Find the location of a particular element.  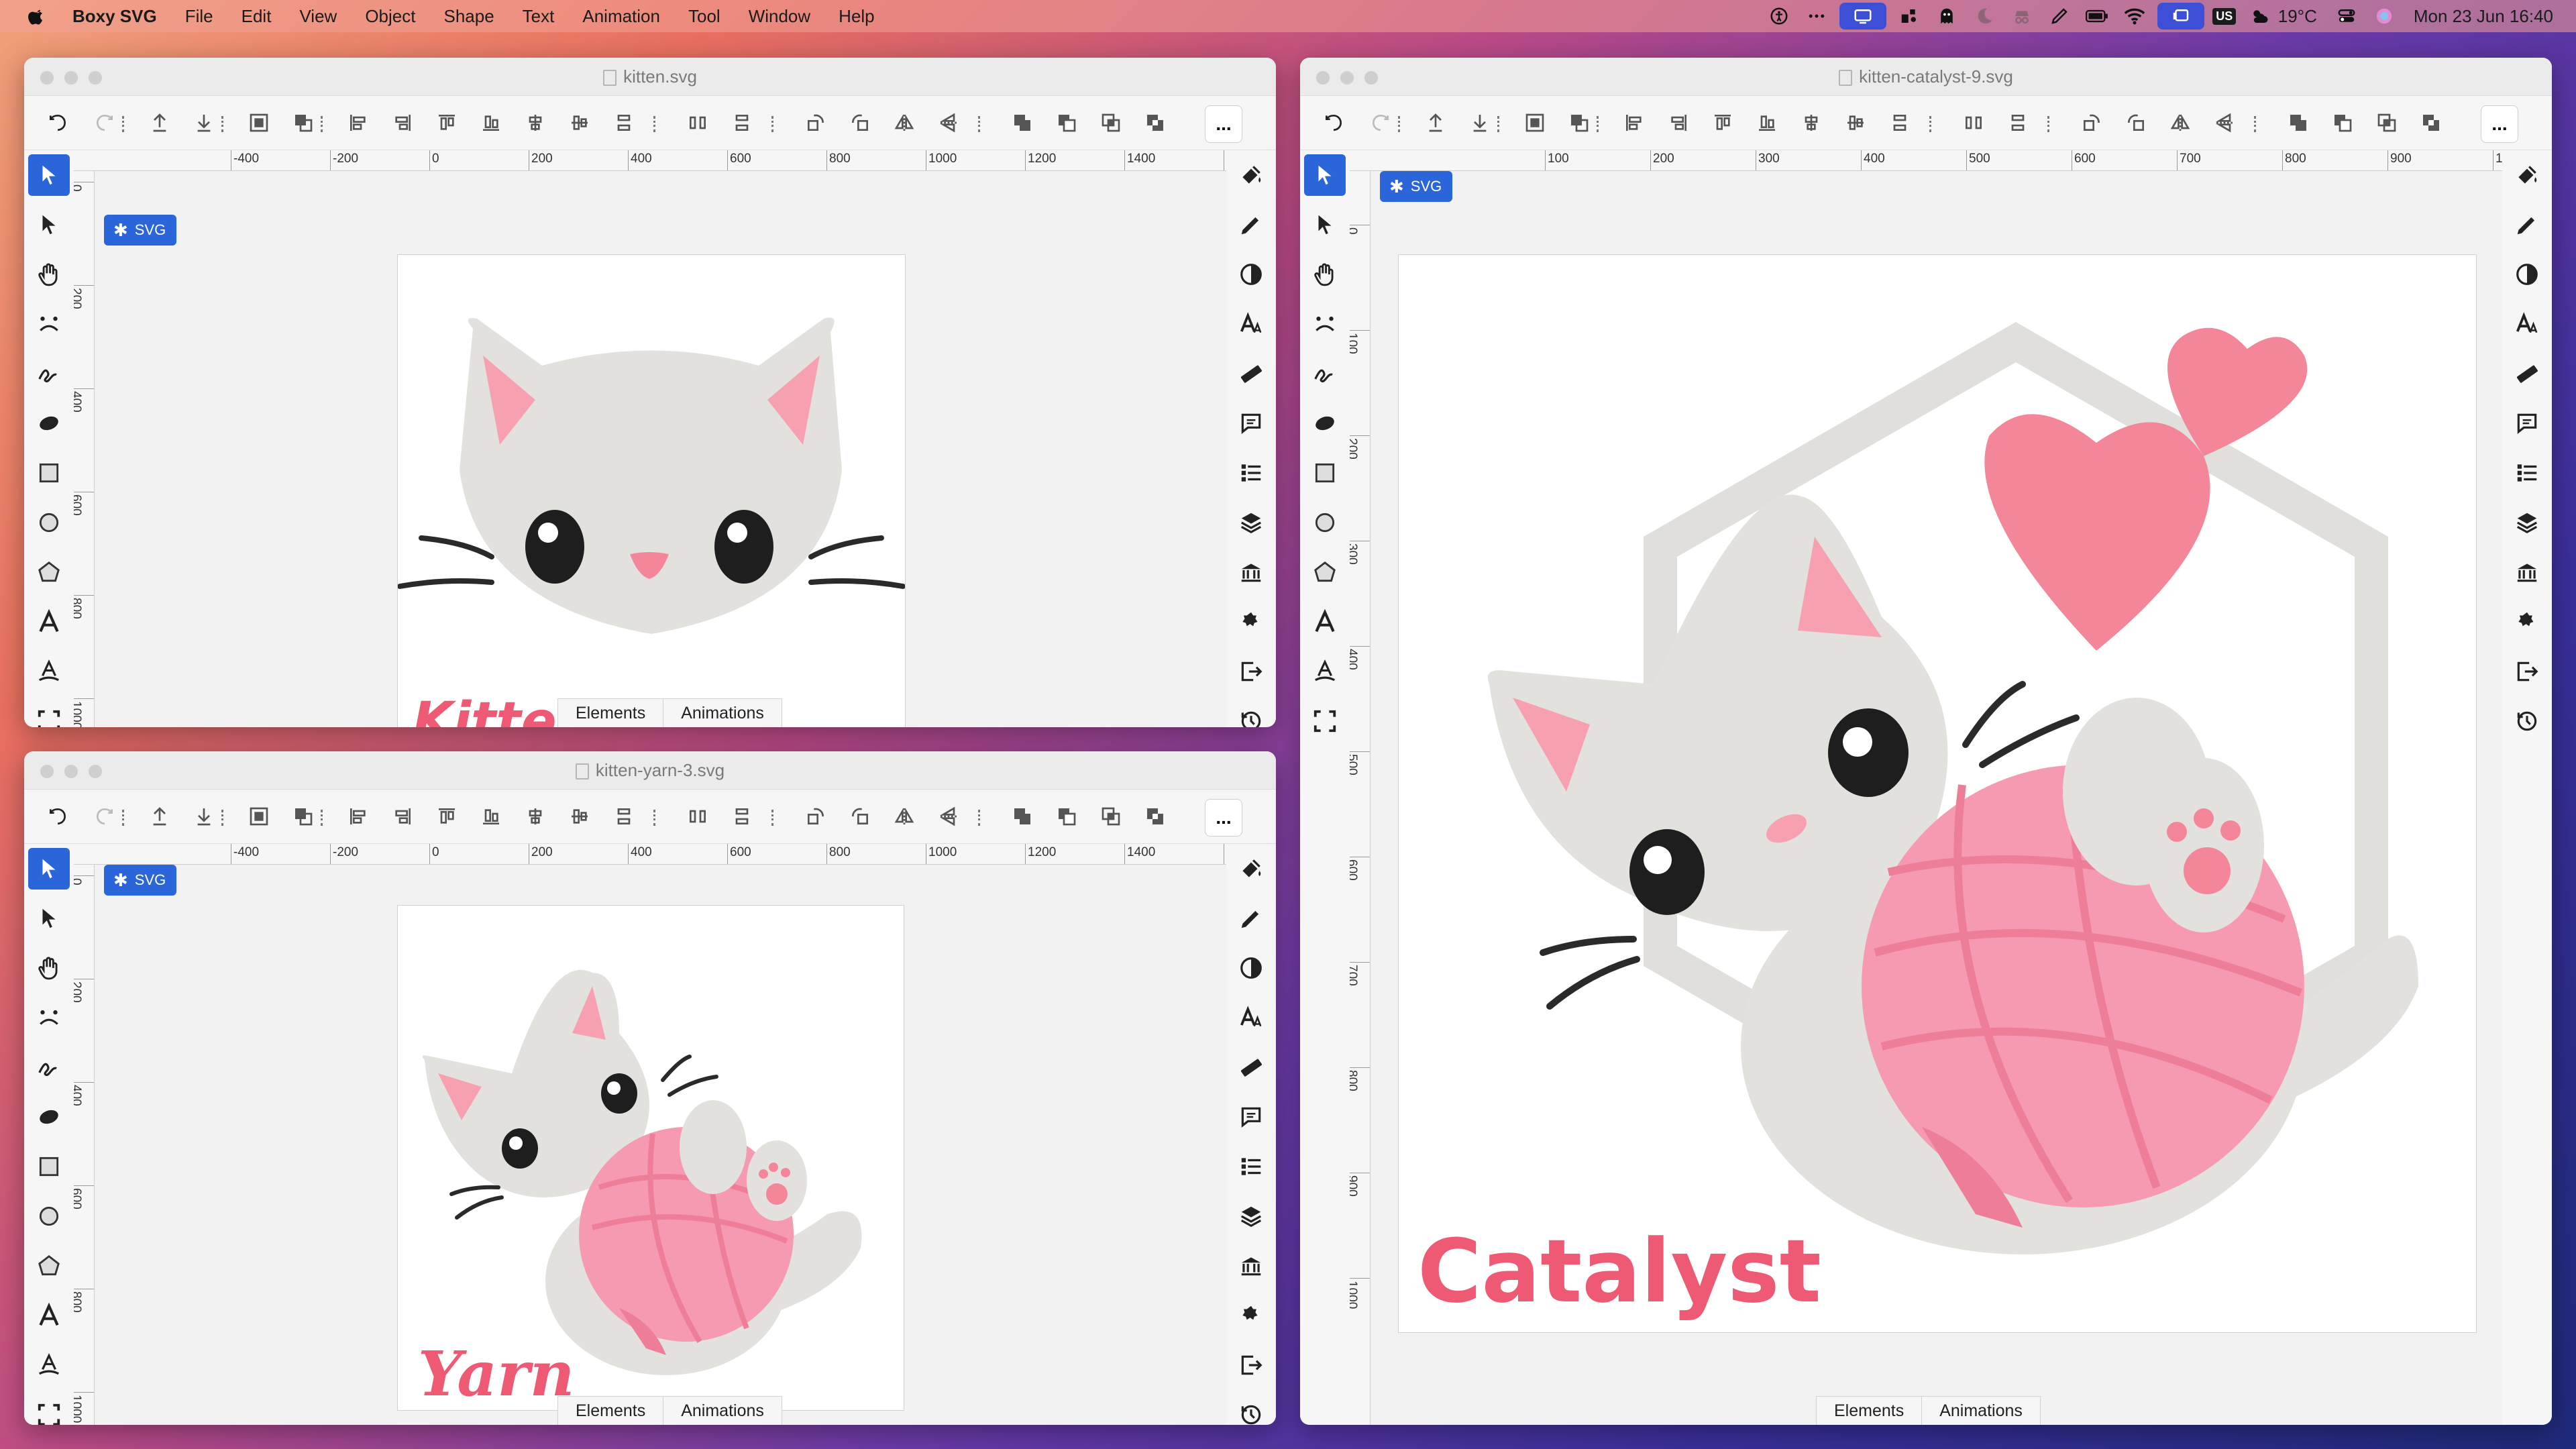

ellipse-tool is located at coordinates (1325, 522).